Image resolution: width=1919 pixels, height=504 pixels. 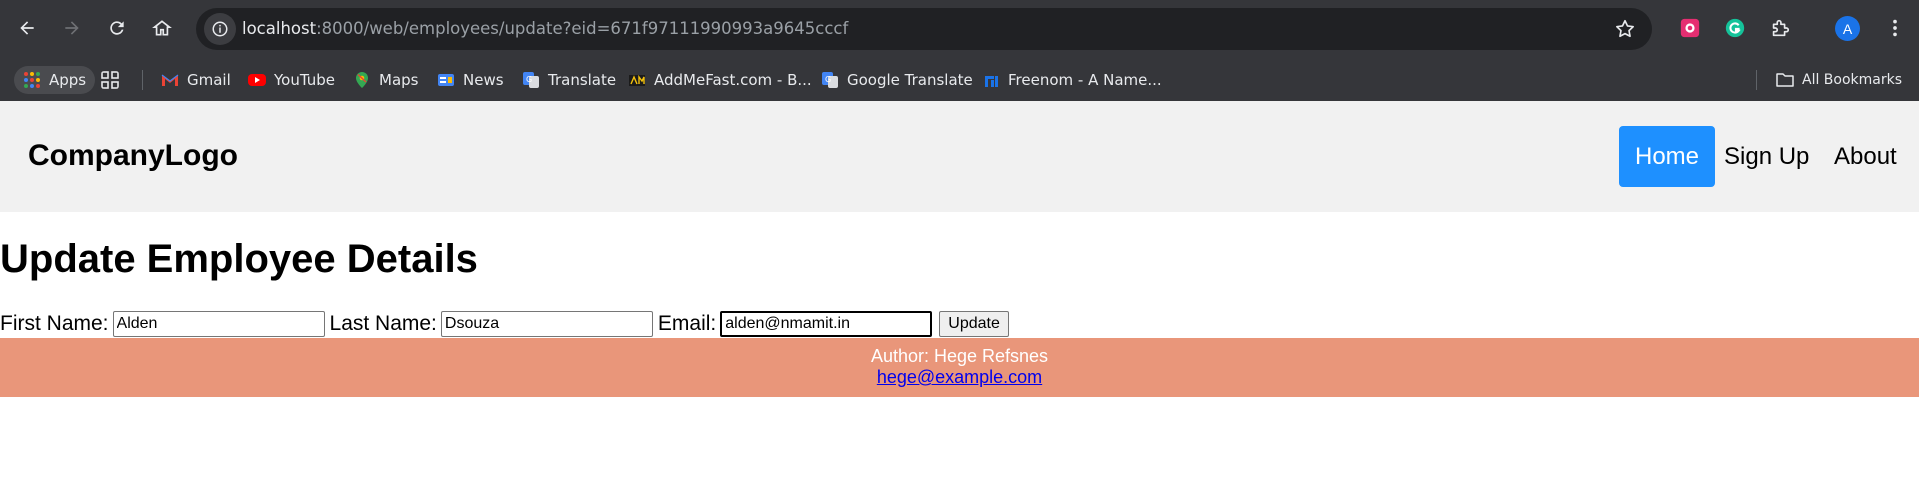 I want to click on nav-about: About, so click(x=1865, y=156).